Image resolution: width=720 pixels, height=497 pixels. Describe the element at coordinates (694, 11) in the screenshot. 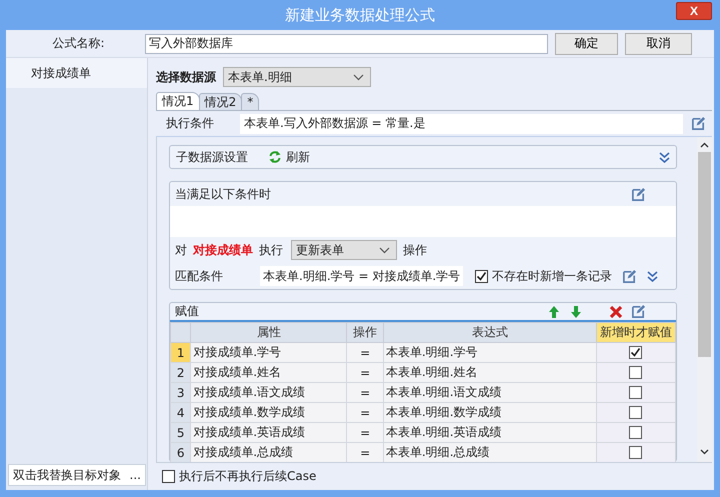

I see `close-button: X` at that location.